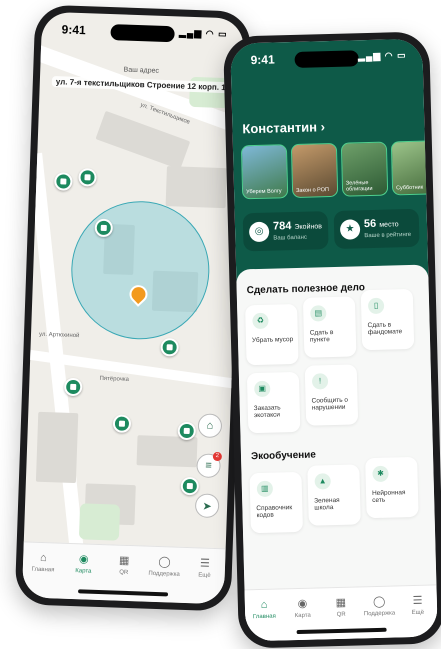 The height and width of the screenshot is (649, 441). What do you see at coordinates (283, 456) in the screenshot?
I see `section-title-learning: Экообучение` at bounding box center [283, 456].